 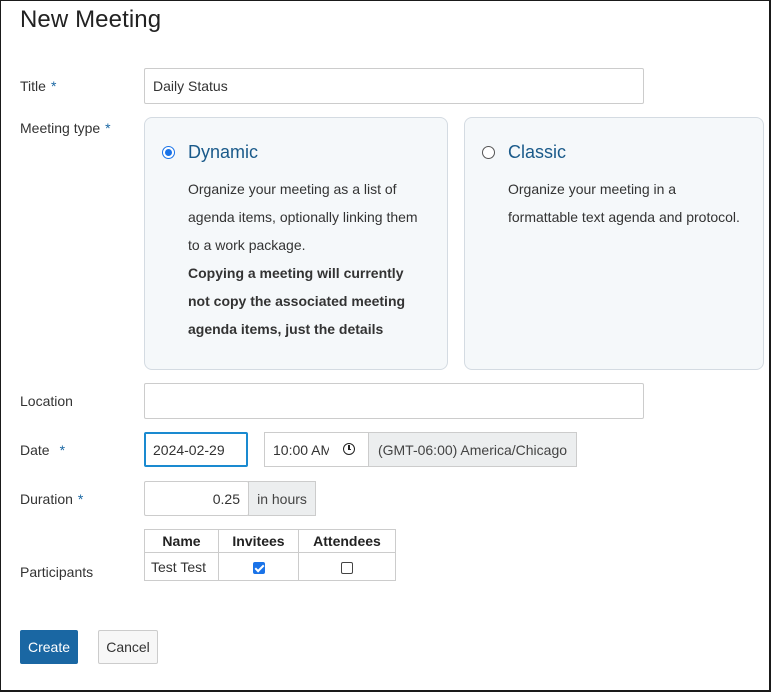 I want to click on cancel-button: Cancel, so click(x=128, y=647).